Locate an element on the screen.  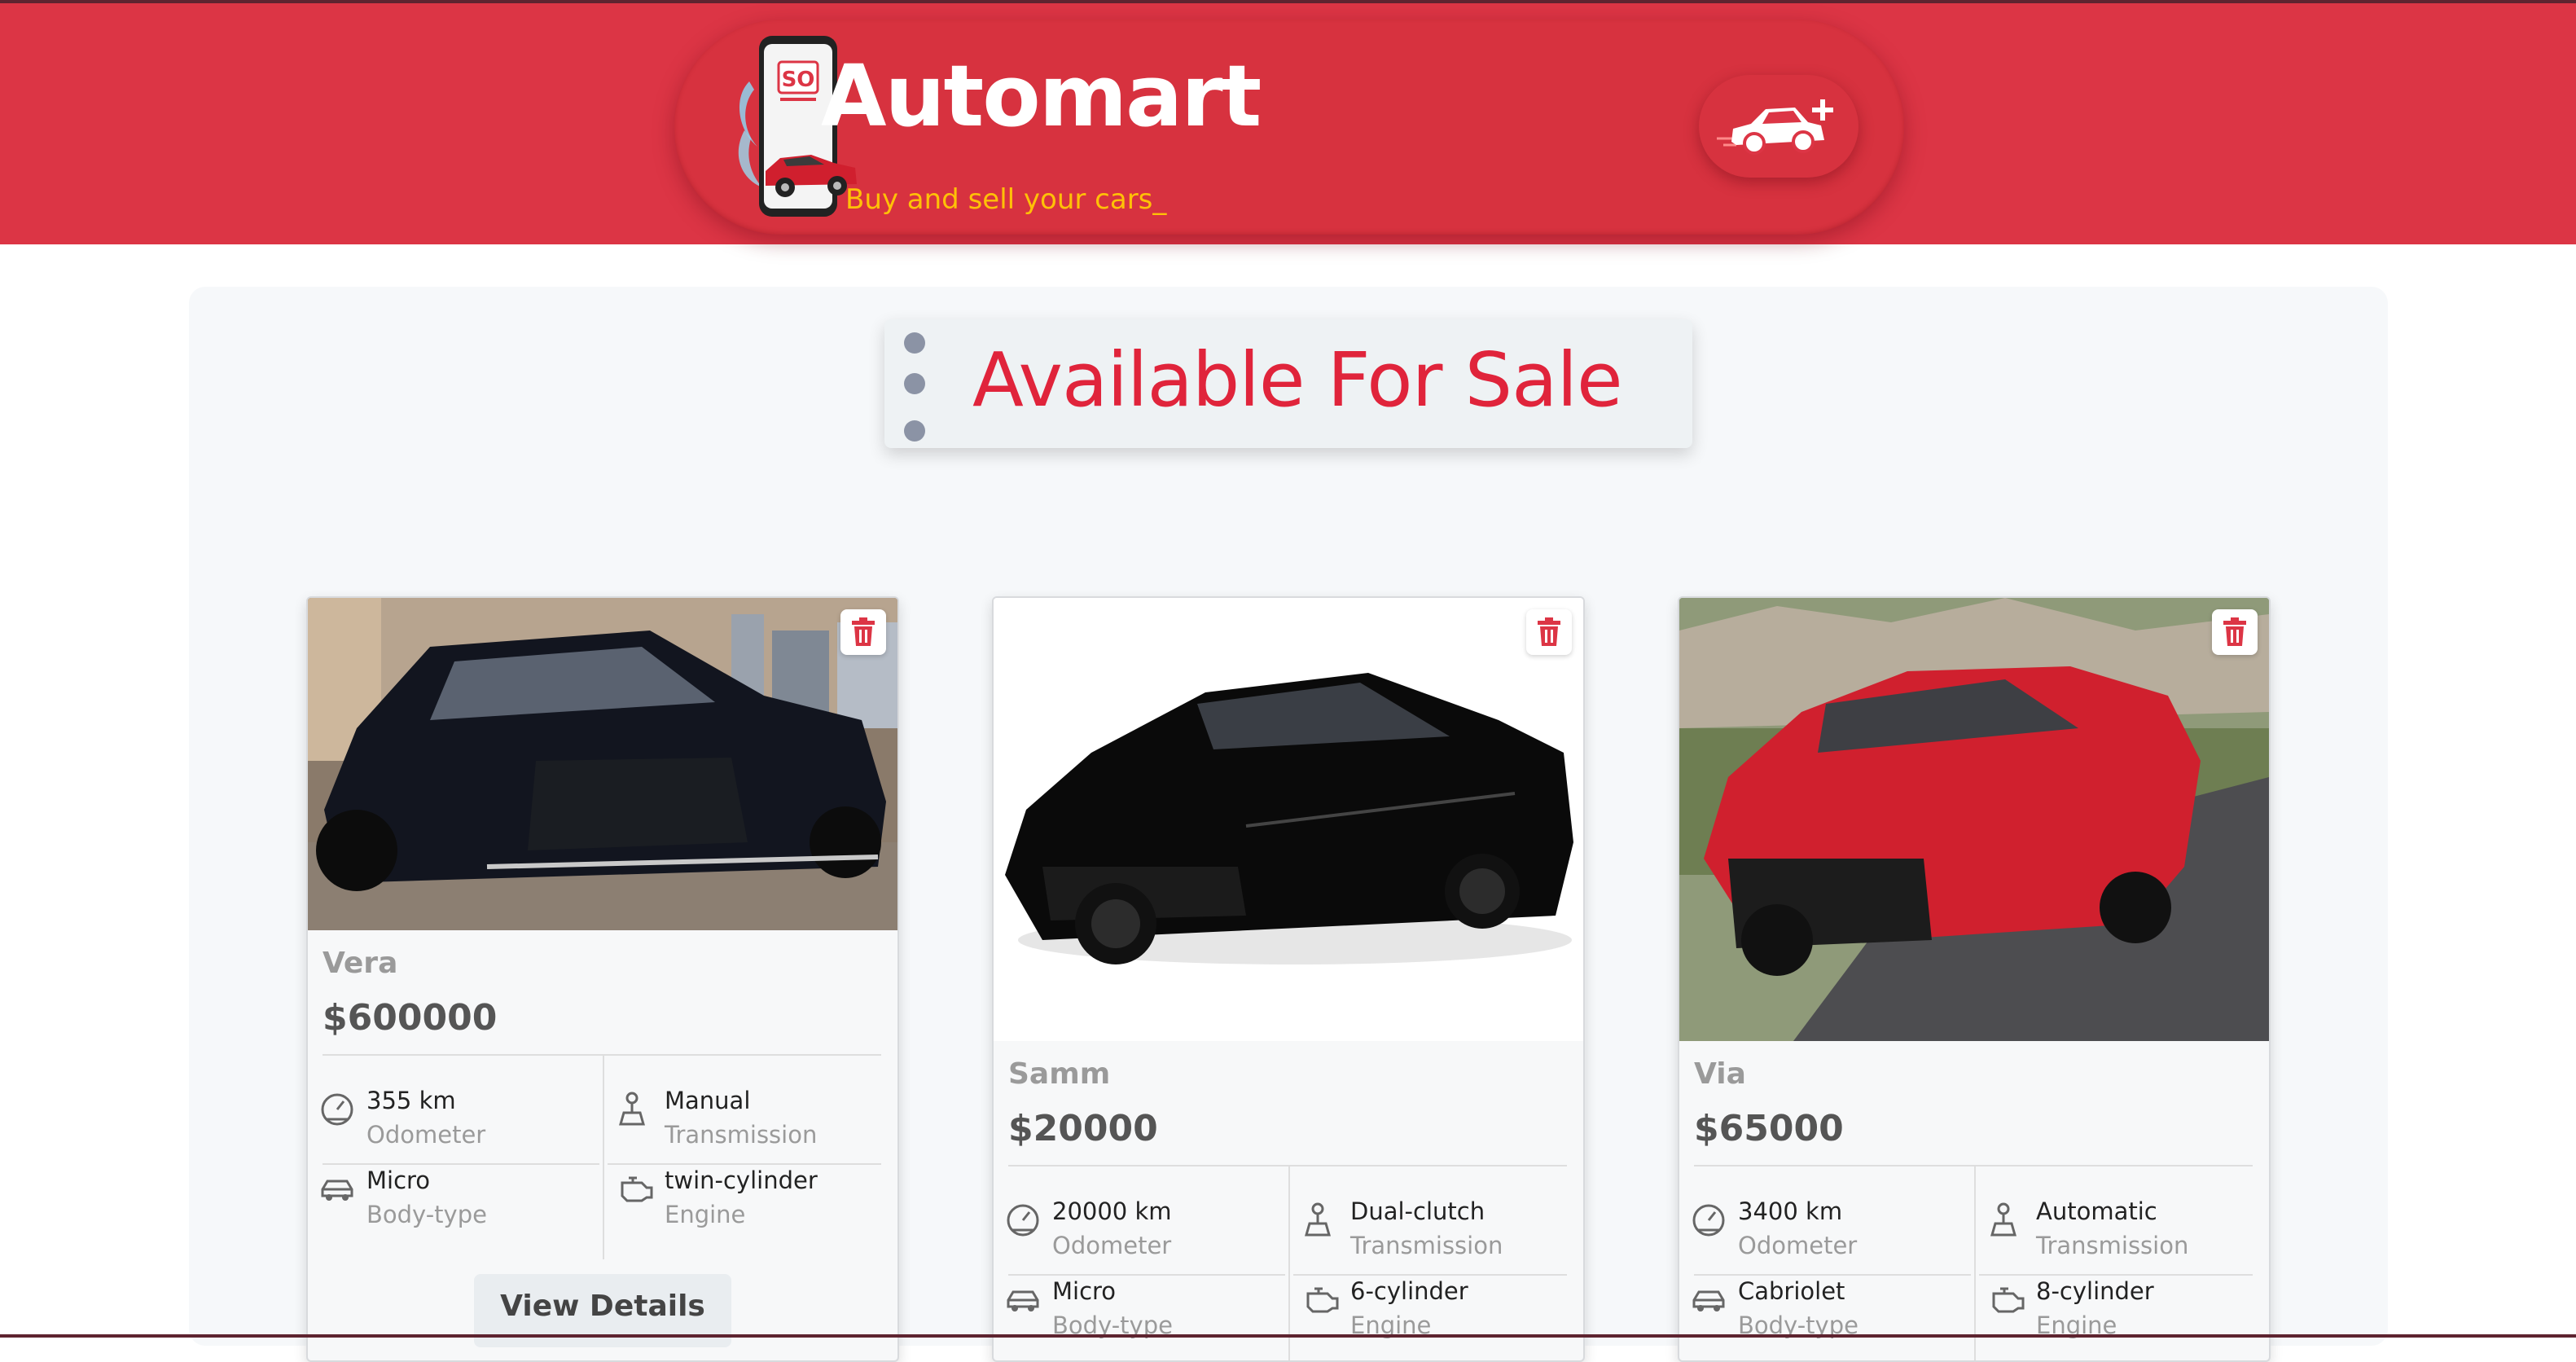
car-price: $600000 is located at coordinates (410, 1018).